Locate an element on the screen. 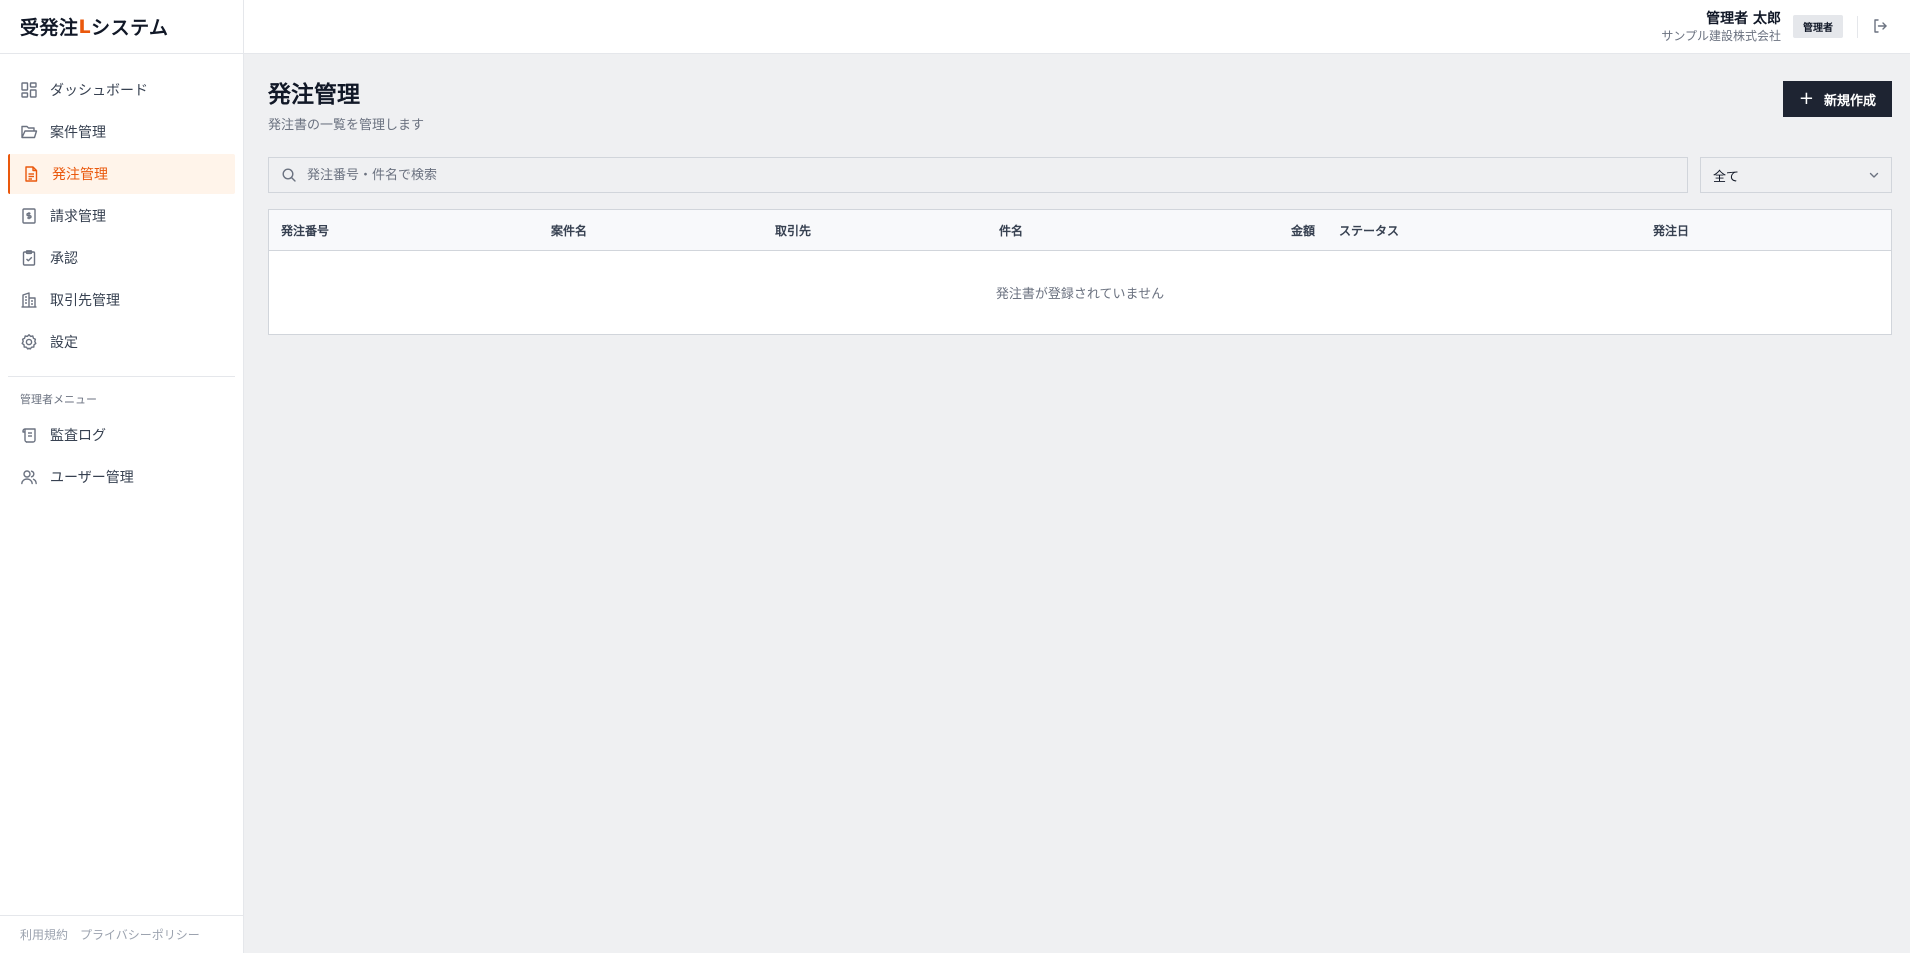  building-icon is located at coordinates (29, 300).